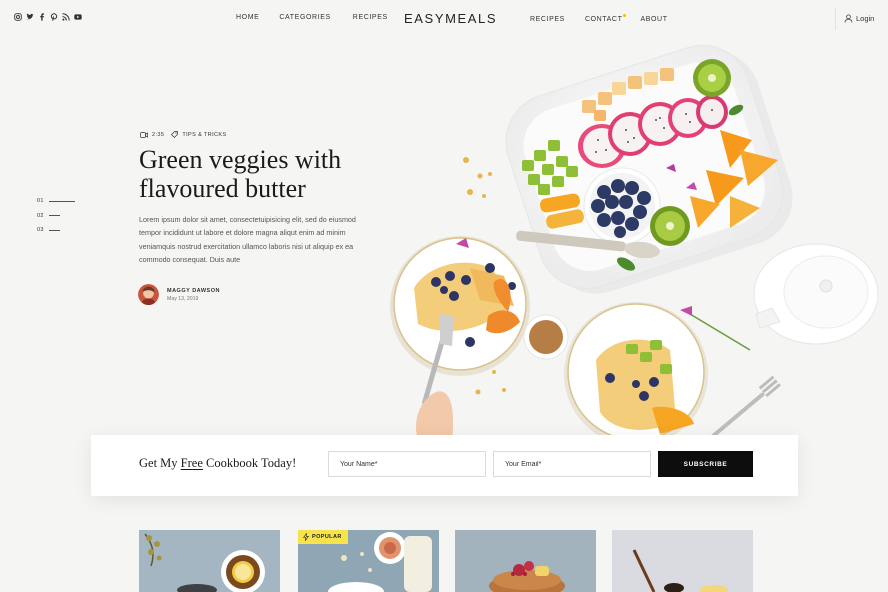 The height and width of the screenshot is (592, 888). Describe the element at coordinates (183, 298) in the screenshot. I see `post-date: May 13, 2019` at that location.